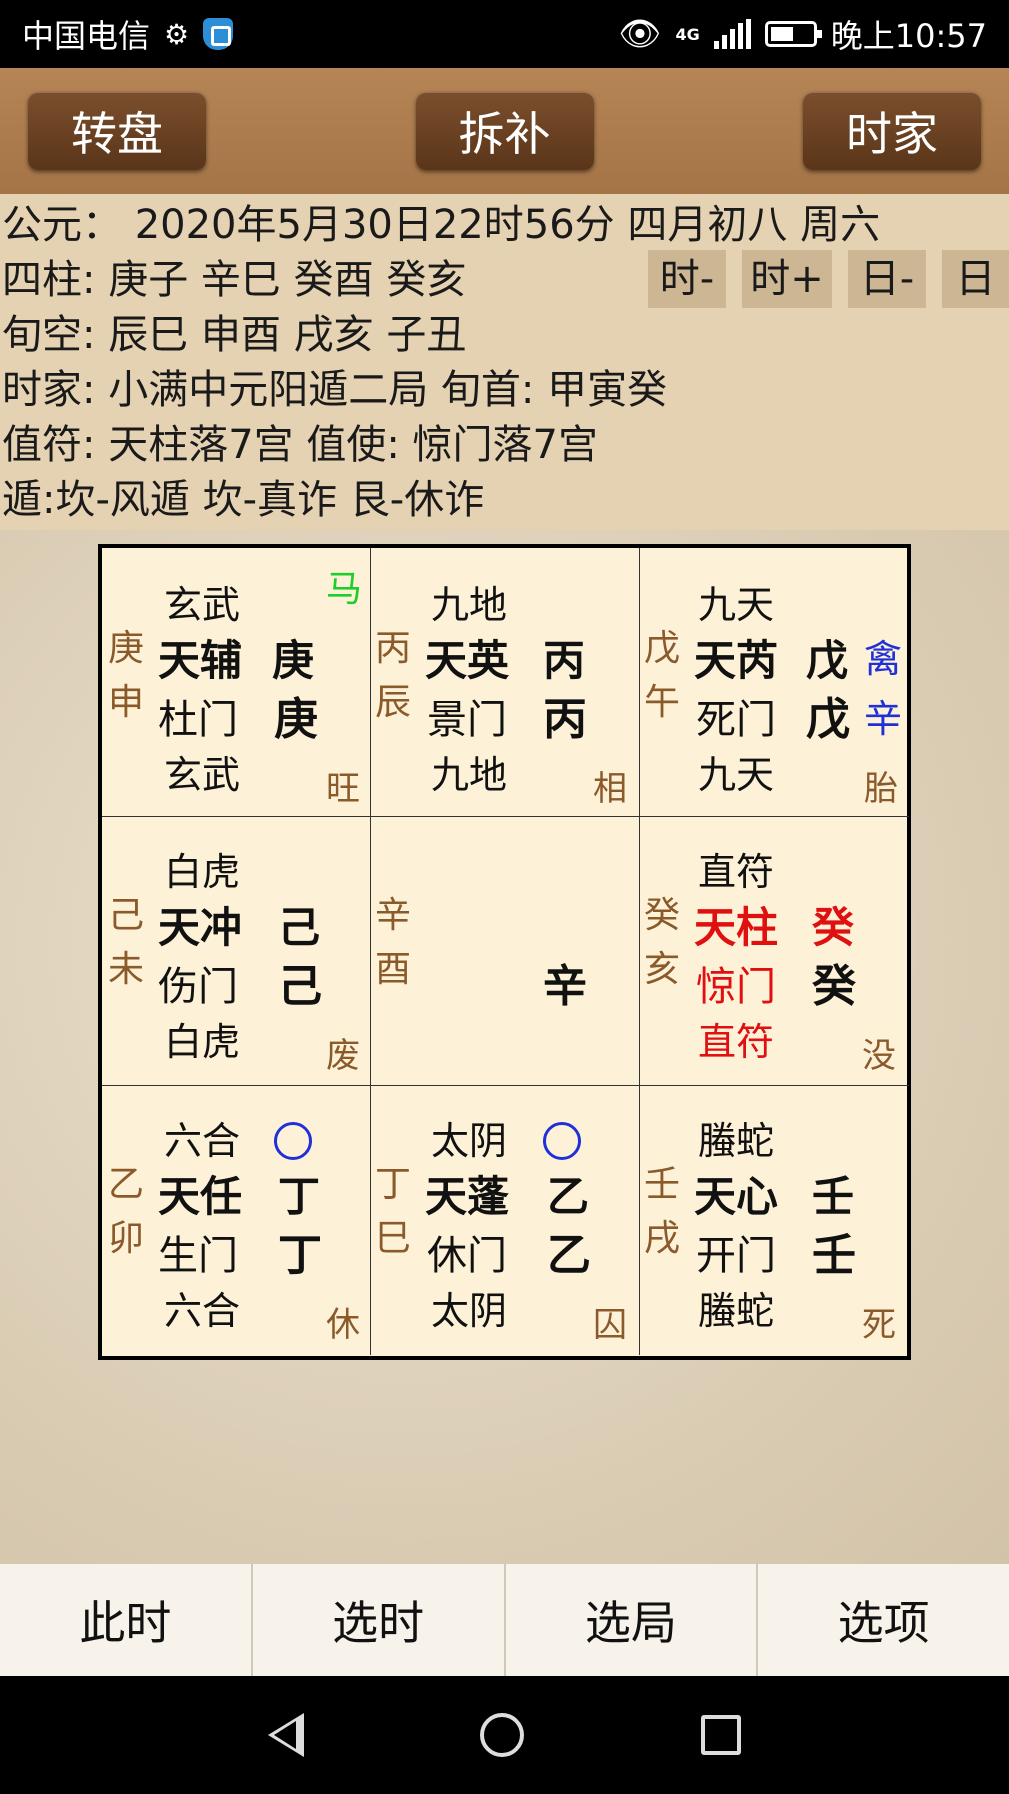 Image resolution: width=1009 pixels, height=1794 pixels. What do you see at coordinates (469, 775) in the screenshot?
I see `god2-label: 九地` at bounding box center [469, 775].